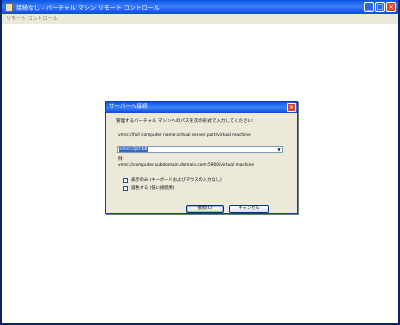  Describe the element at coordinates (391, 7) in the screenshot. I see `close-button: ×` at that location.